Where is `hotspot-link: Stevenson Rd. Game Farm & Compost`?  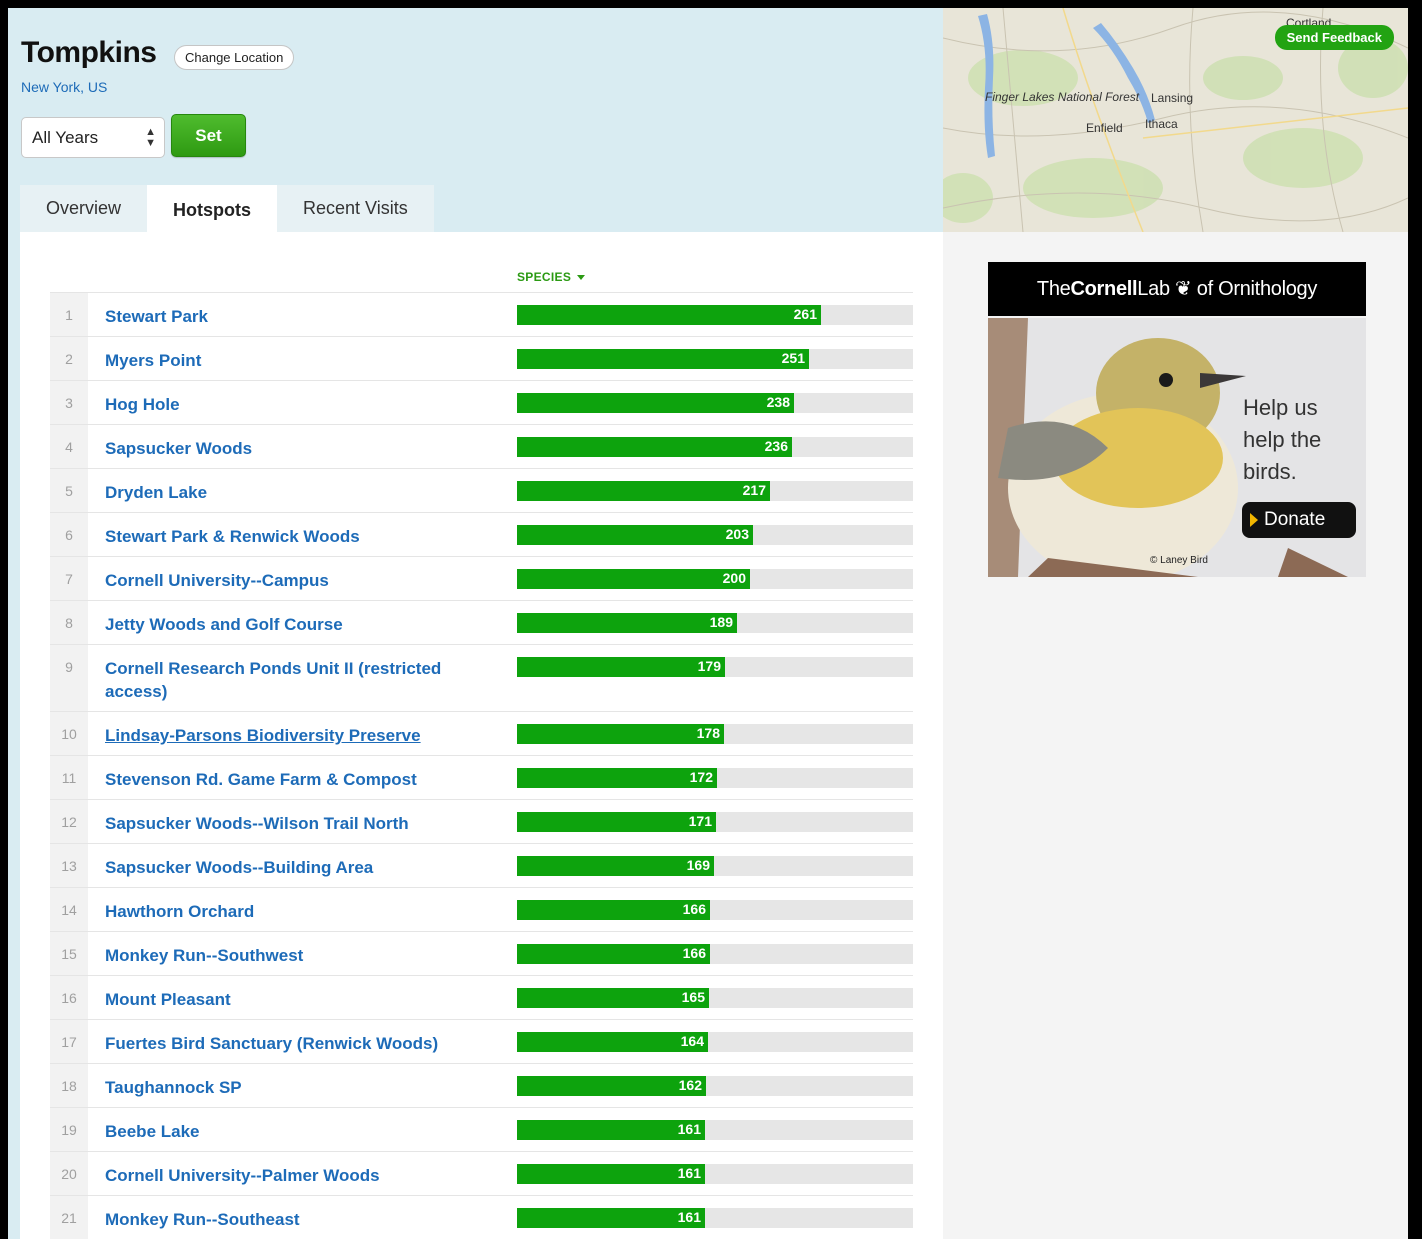 hotspot-link: Stevenson Rd. Game Farm & Compost is located at coordinates (300, 779).